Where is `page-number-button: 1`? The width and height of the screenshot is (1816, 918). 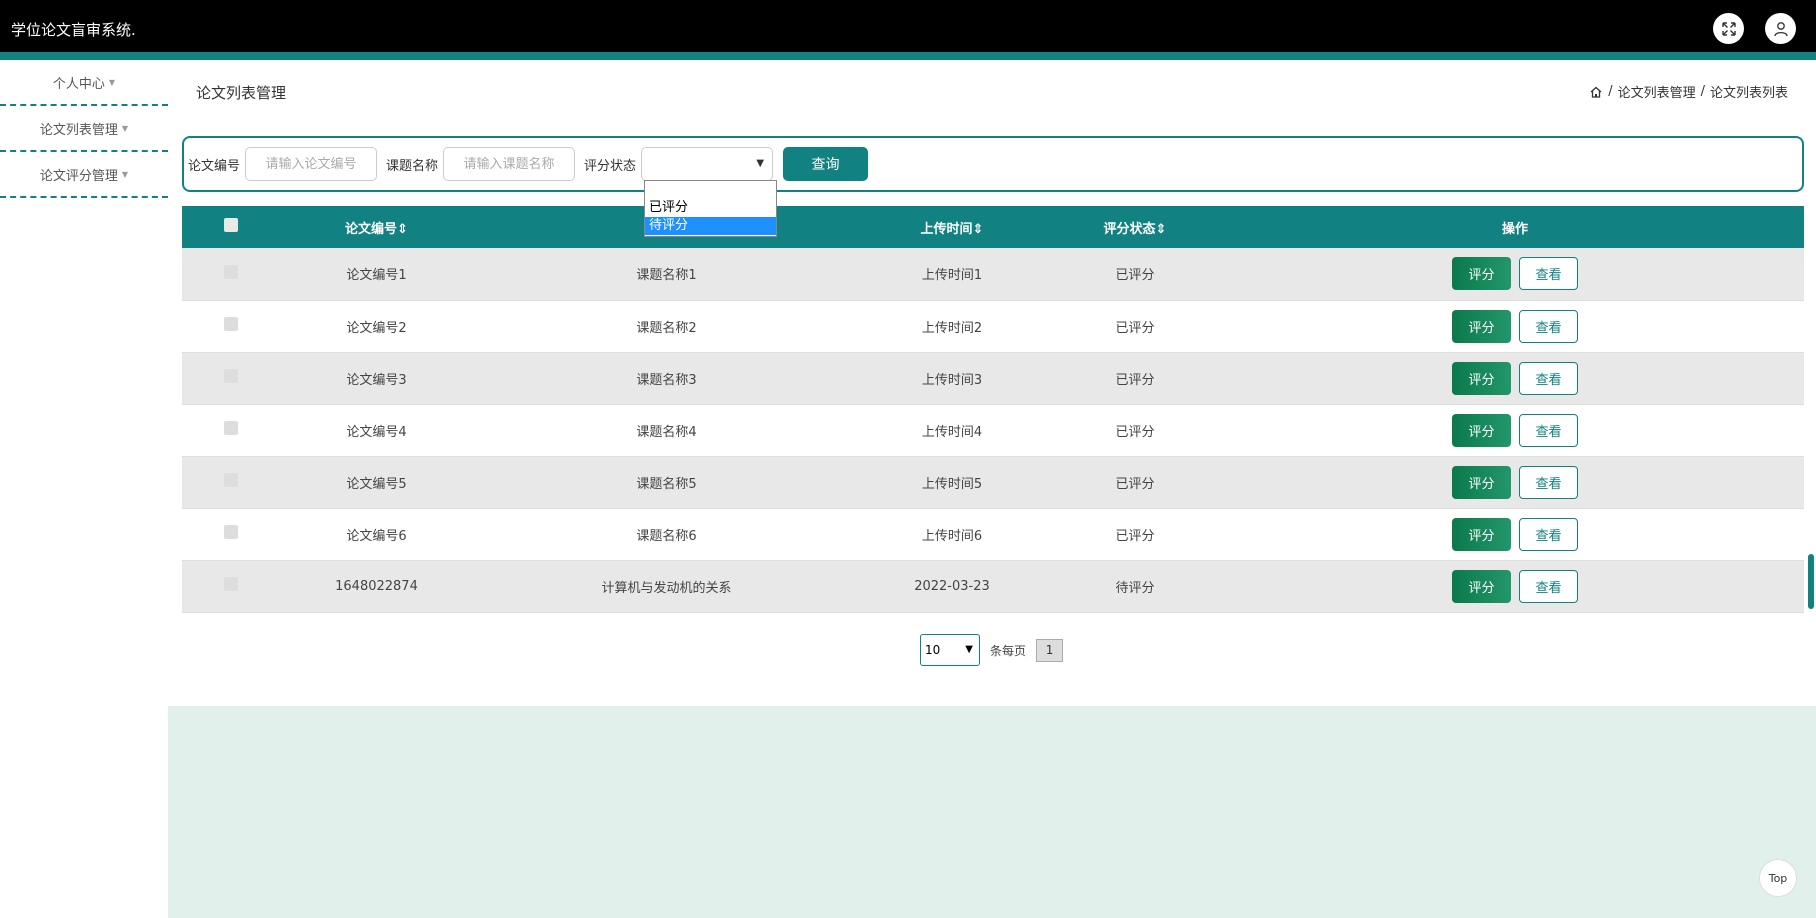 page-number-button: 1 is located at coordinates (1050, 650).